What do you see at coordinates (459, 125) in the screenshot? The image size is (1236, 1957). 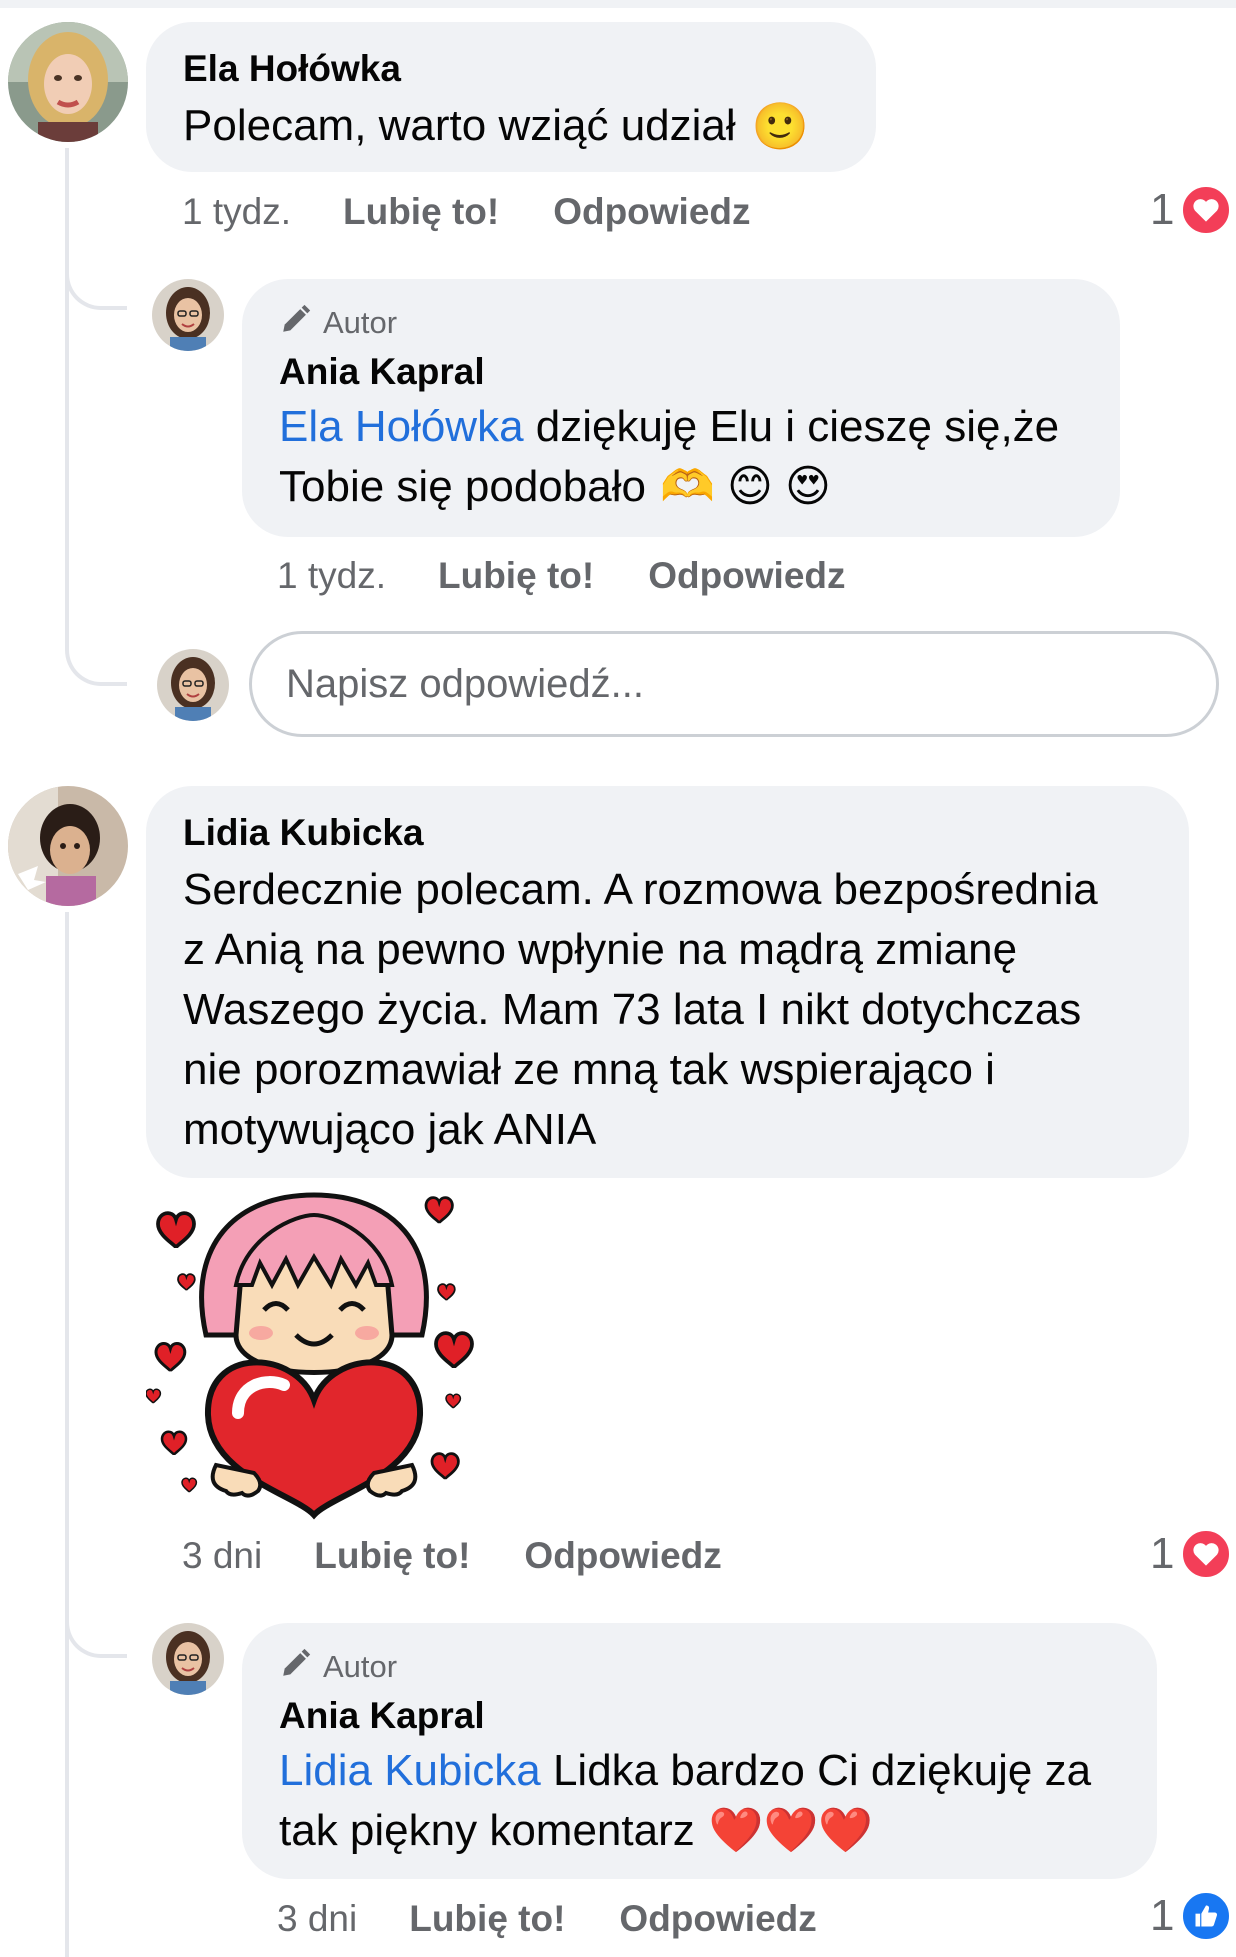 I see `comment-text: Polecam, warto wziąć udział` at bounding box center [459, 125].